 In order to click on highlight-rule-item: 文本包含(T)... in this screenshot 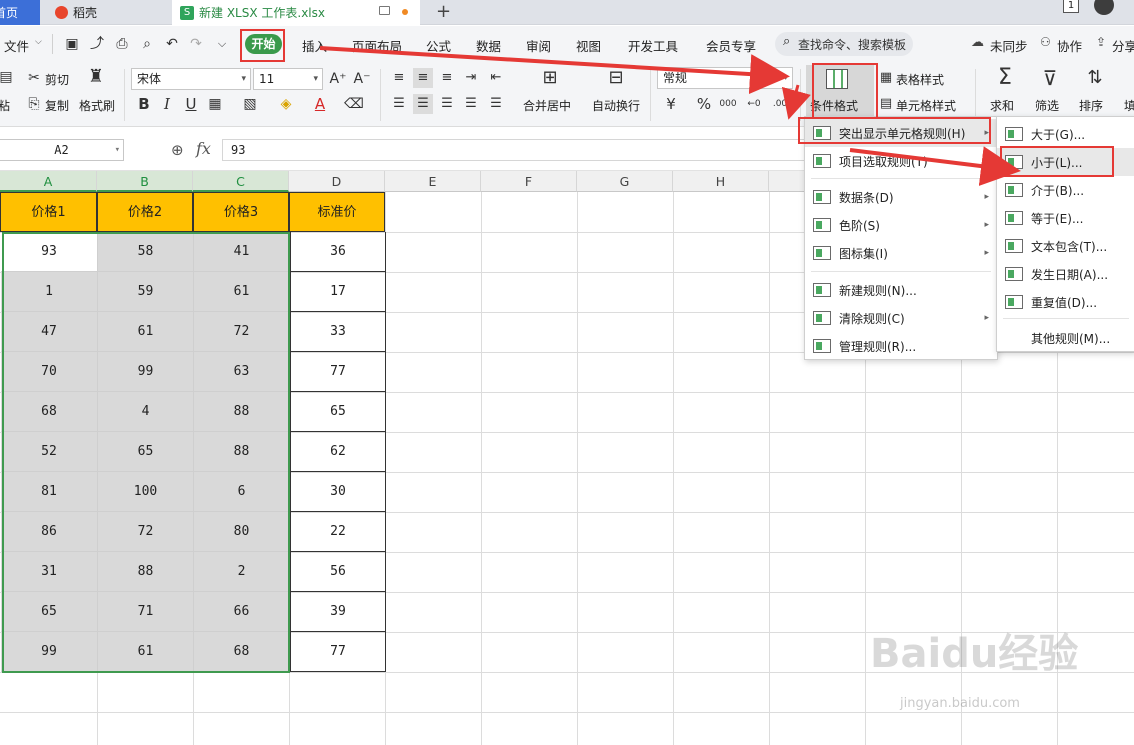, I will do `click(1065, 246)`.